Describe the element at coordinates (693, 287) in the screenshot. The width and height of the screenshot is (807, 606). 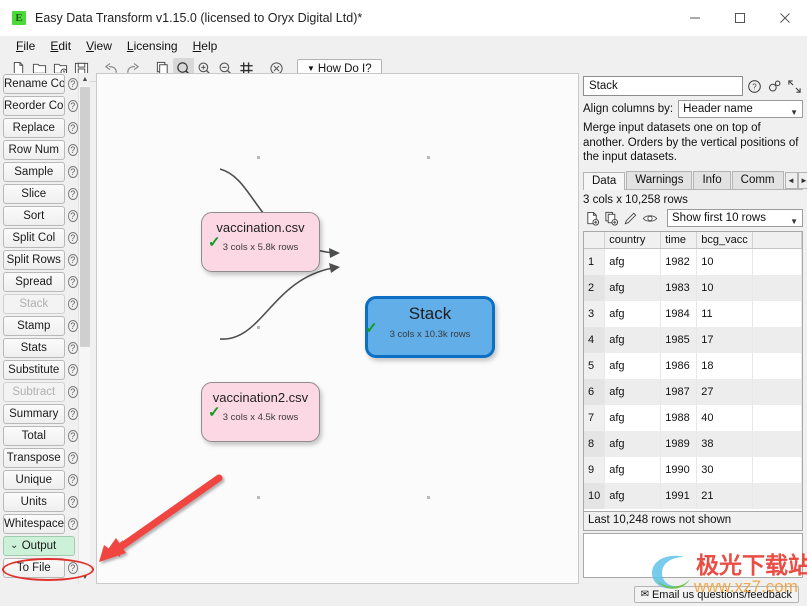
I see `table-row: 2 afg 1983 10` at that location.